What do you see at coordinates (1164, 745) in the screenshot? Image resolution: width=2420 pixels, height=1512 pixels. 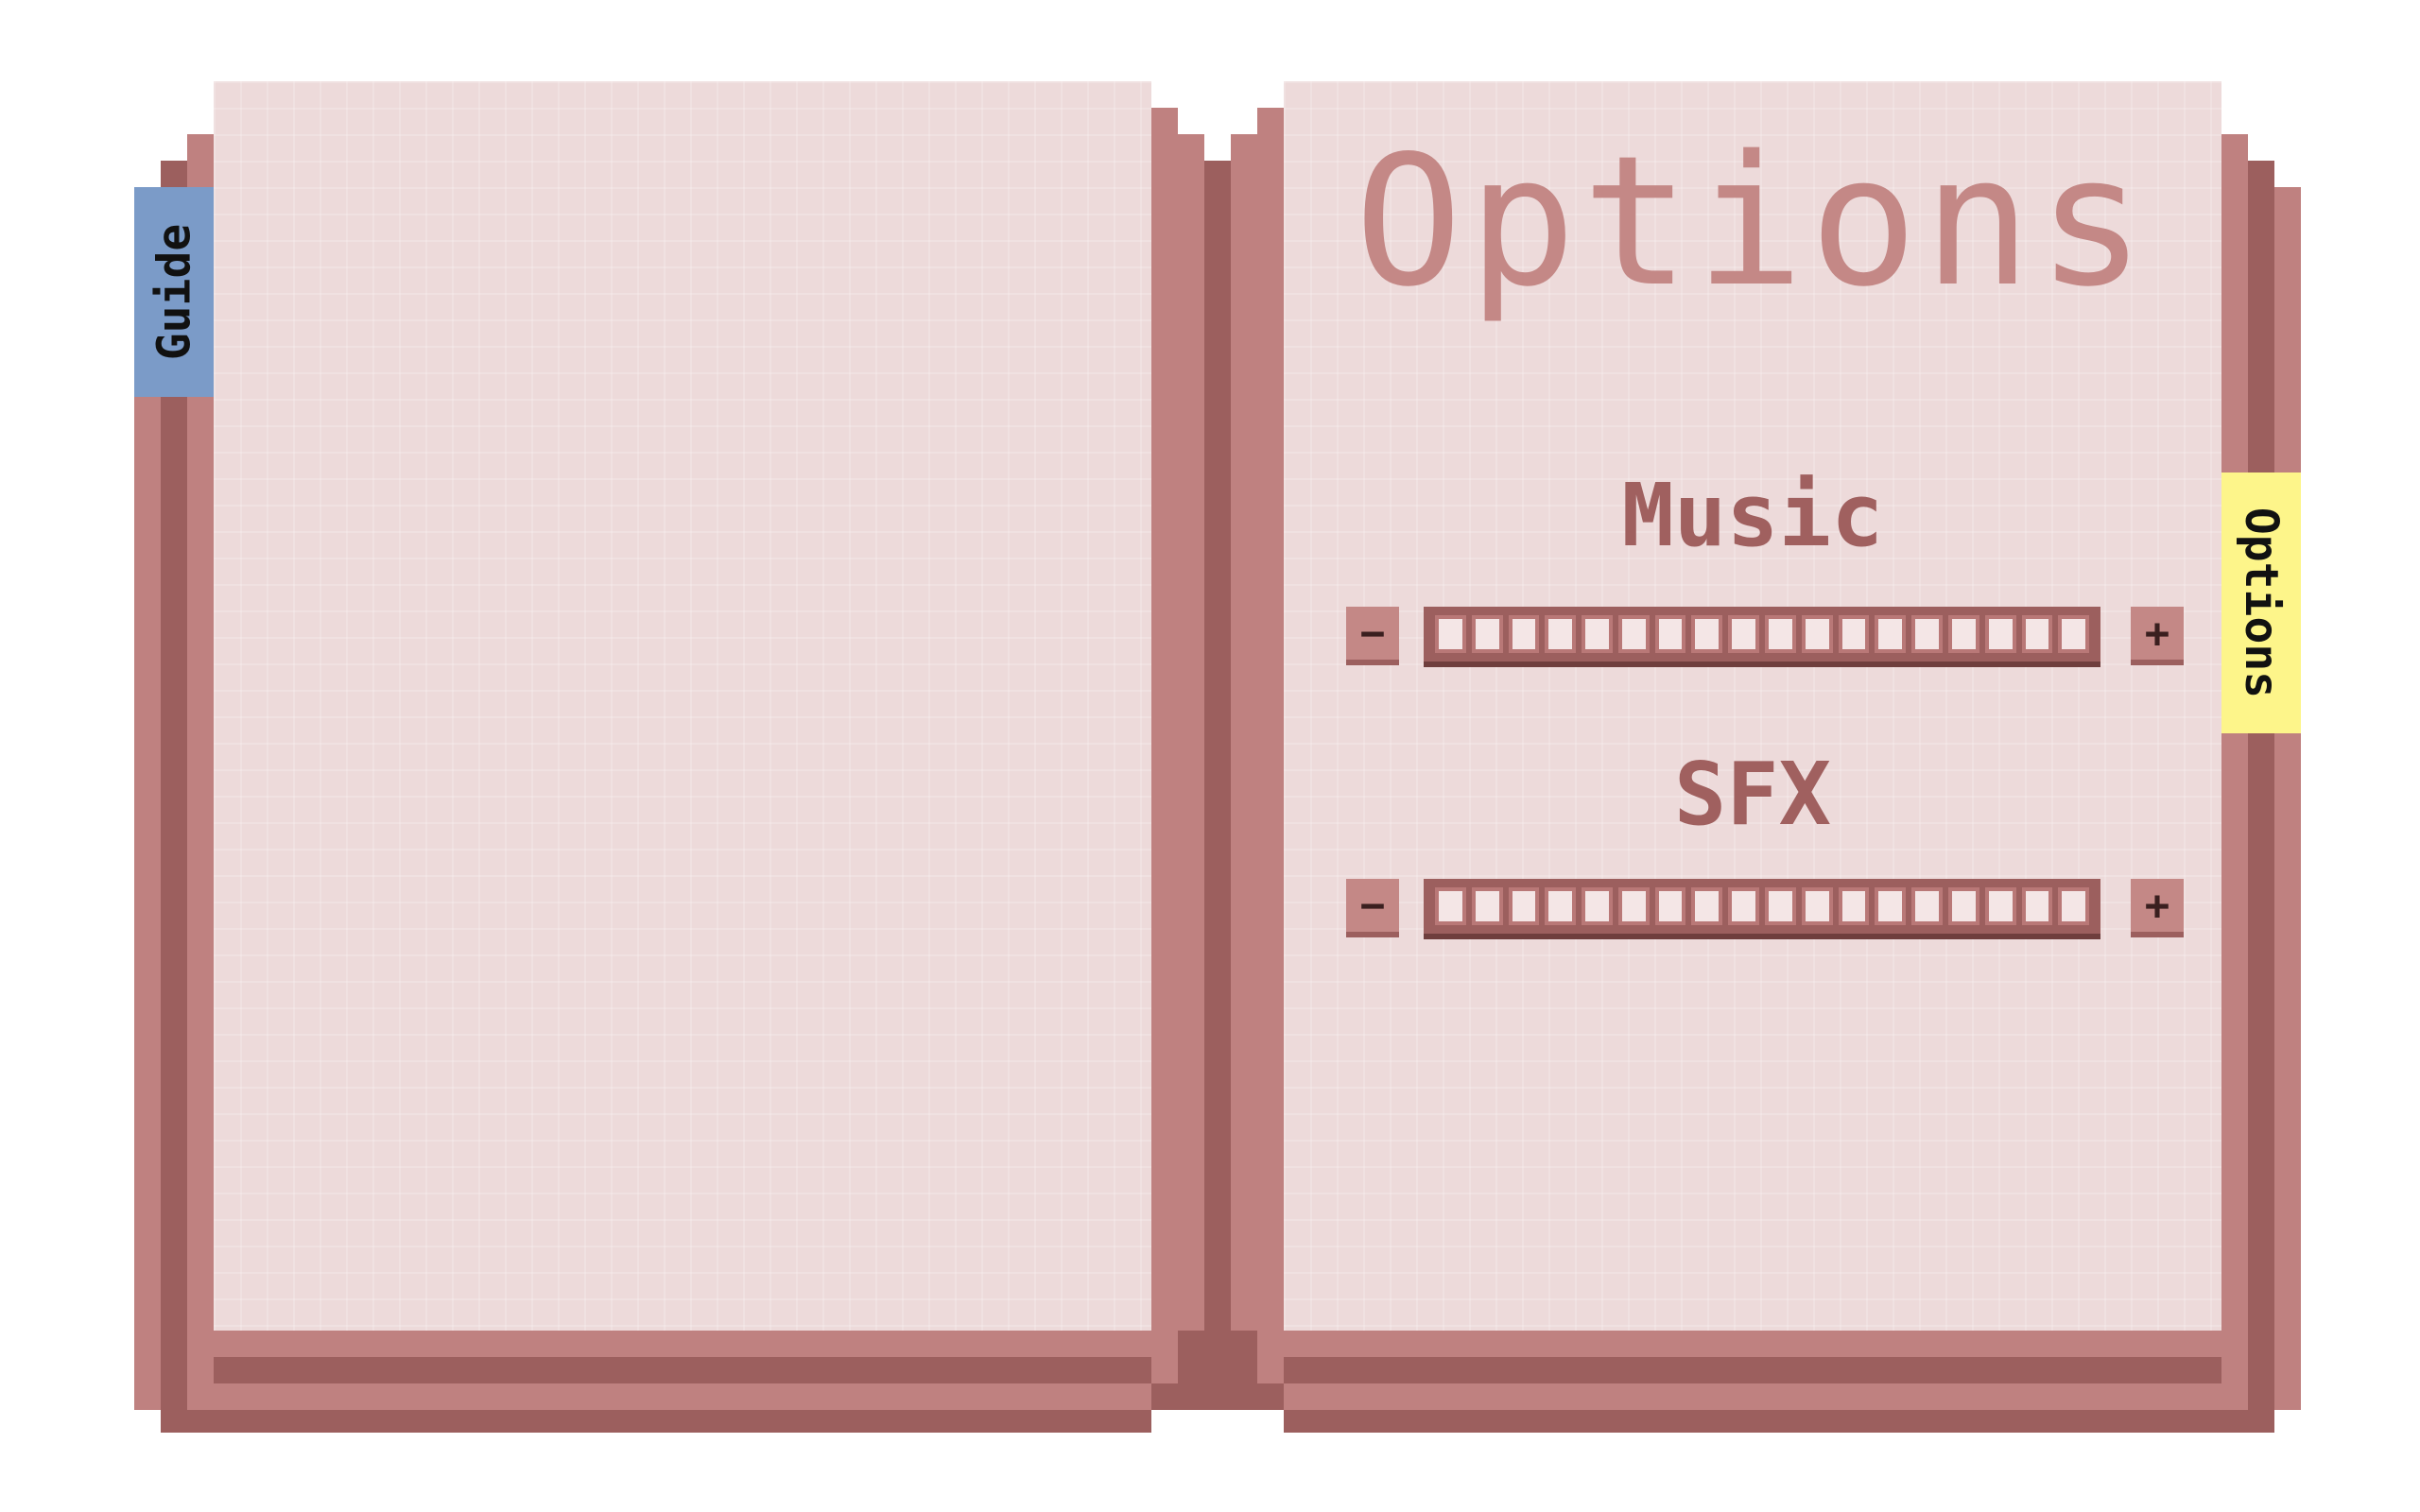 I see `spine-left-lip` at bounding box center [1164, 745].